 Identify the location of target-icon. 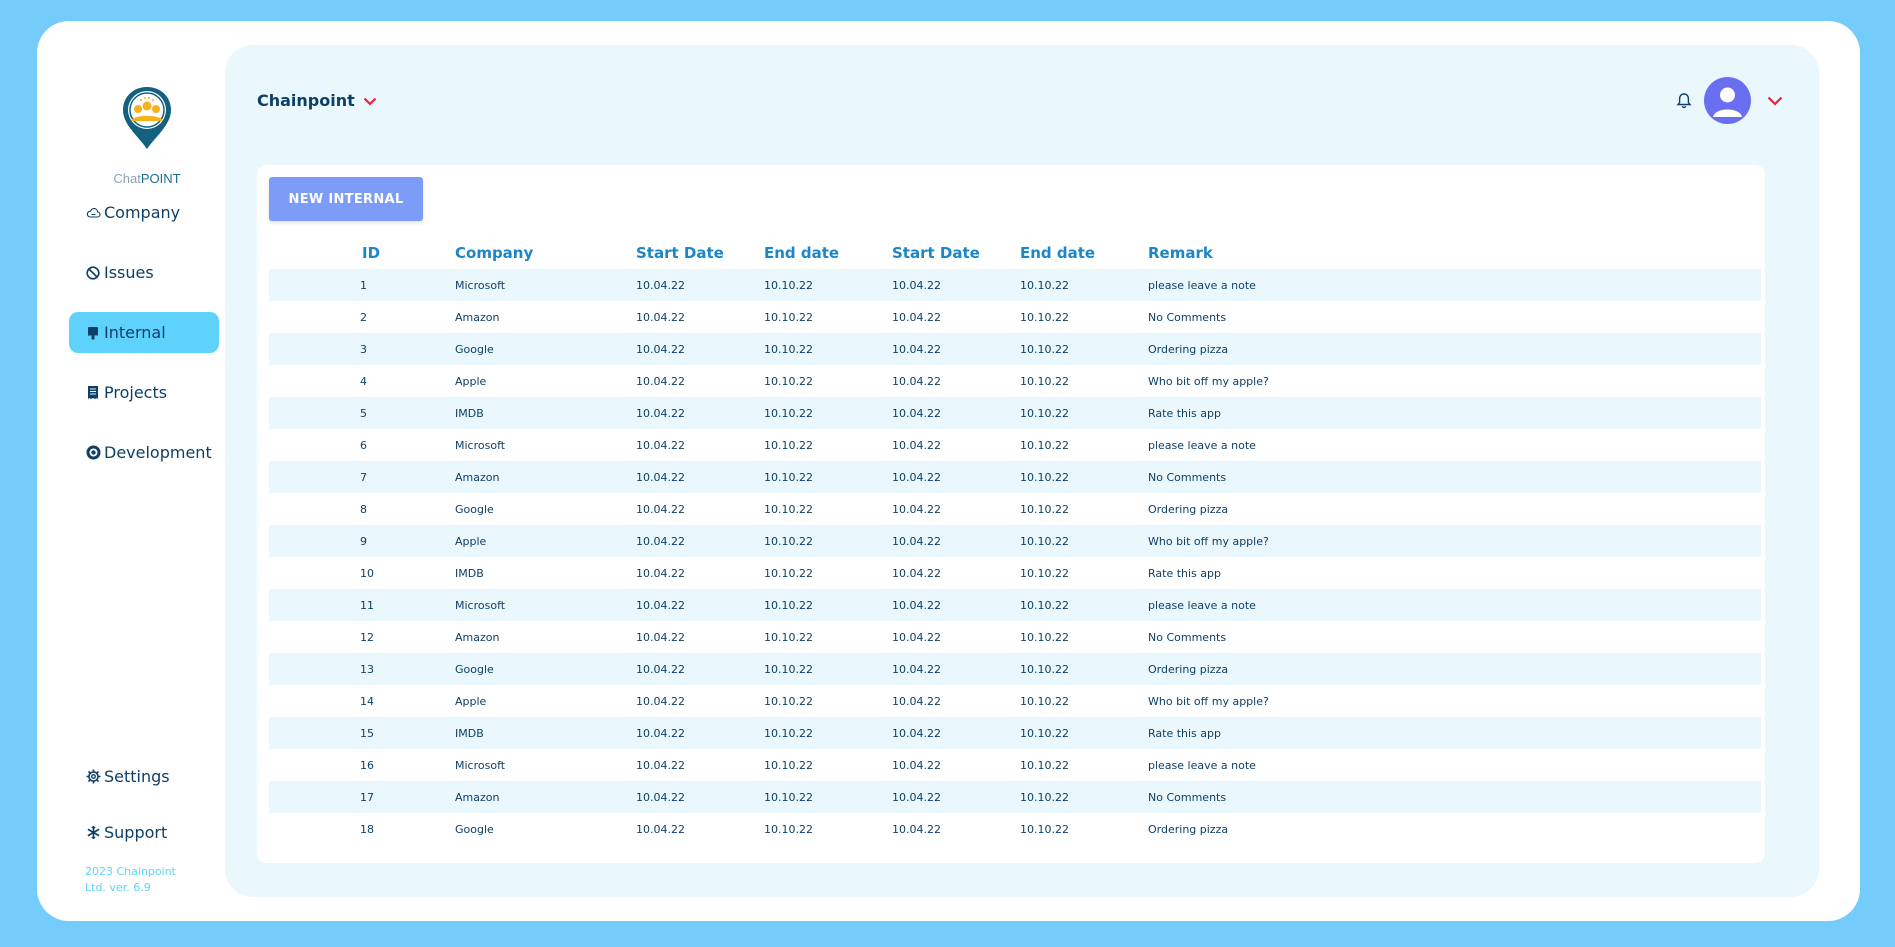
(93, 453).